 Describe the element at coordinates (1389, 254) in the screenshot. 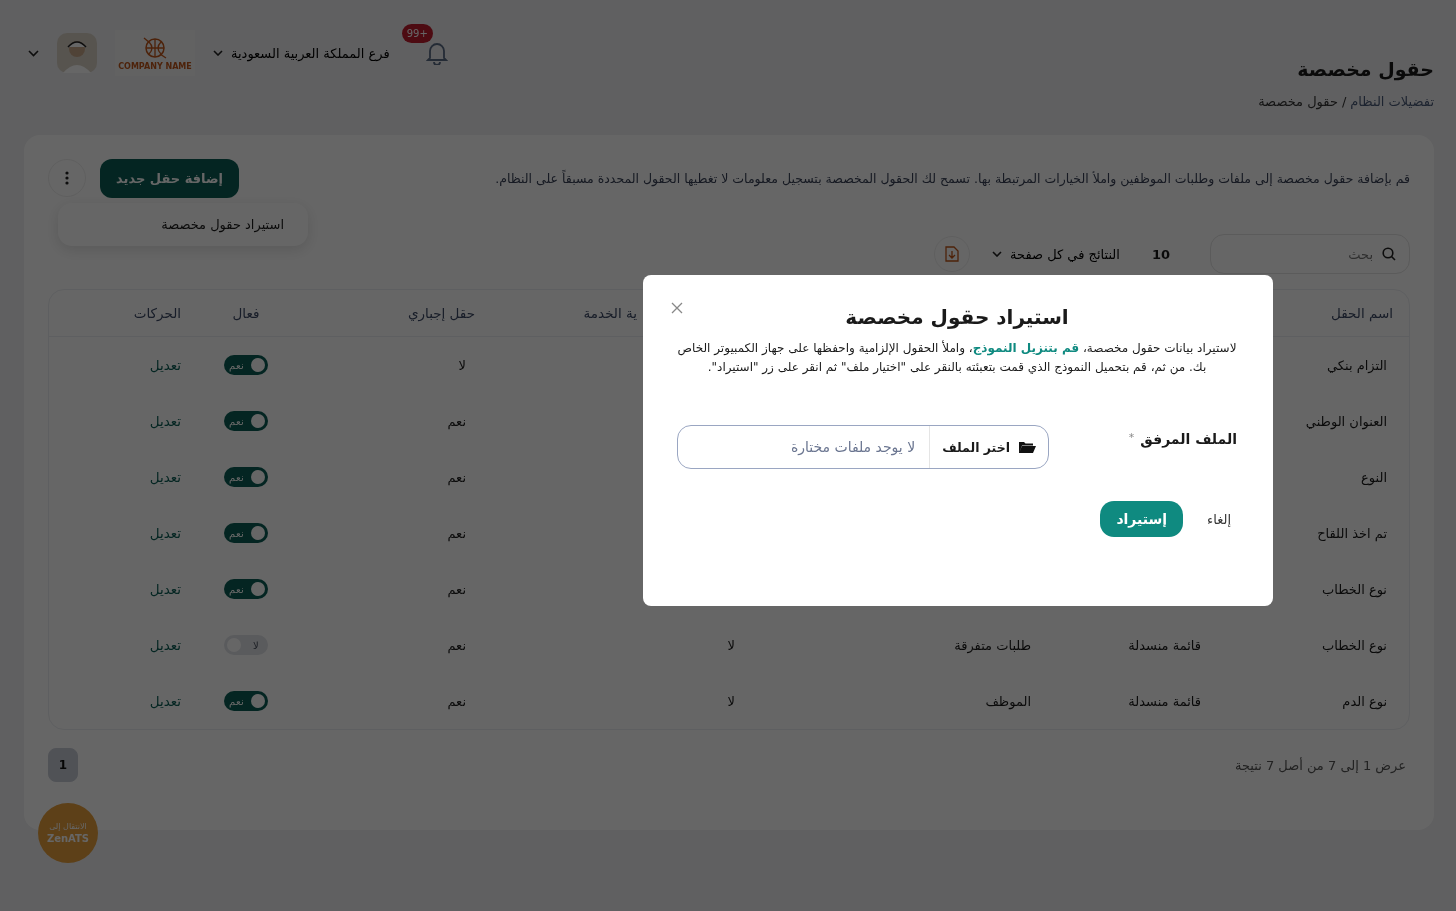

I see `search-icon` at that location.